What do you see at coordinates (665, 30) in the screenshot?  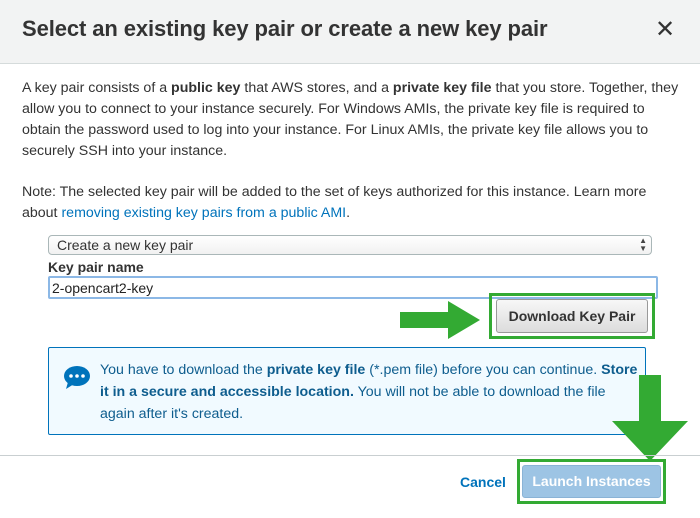 I see `close-icon: ✕` at bounding box center [665, 30].